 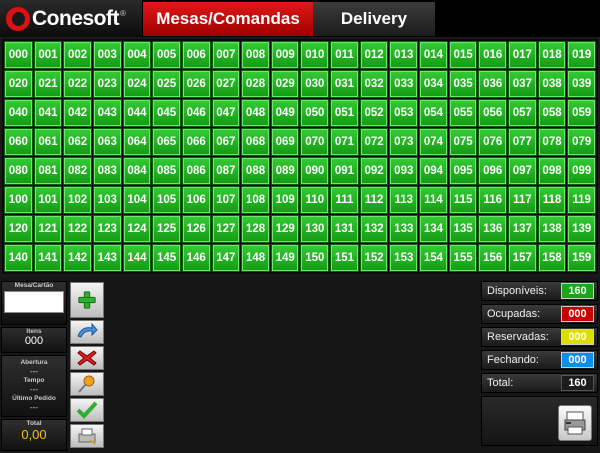 What do you see at coordinates (493, 55) in the screenshot?
I see `table-cell: 016` at bounding box center [493, 55].